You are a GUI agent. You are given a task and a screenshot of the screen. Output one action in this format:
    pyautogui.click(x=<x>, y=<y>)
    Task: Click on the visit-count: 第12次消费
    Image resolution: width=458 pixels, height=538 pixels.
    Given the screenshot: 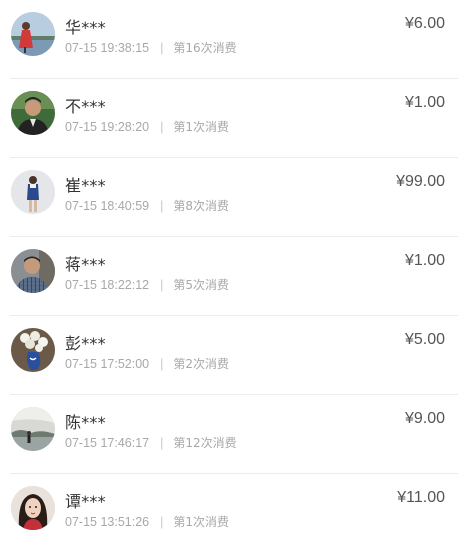 What is the action you would take?
    pyautogui.click(x=205, y=443)
    